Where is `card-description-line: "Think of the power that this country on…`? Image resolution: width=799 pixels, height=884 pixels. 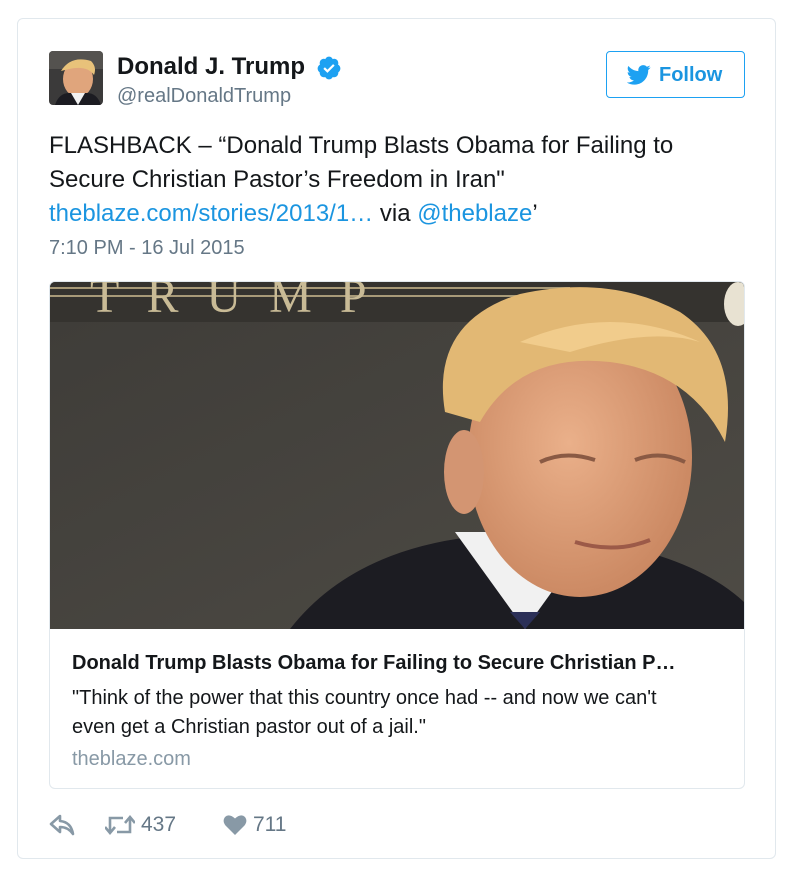
card-description-line: "Think of the power that this country on… is located at coordinates (364, 698).